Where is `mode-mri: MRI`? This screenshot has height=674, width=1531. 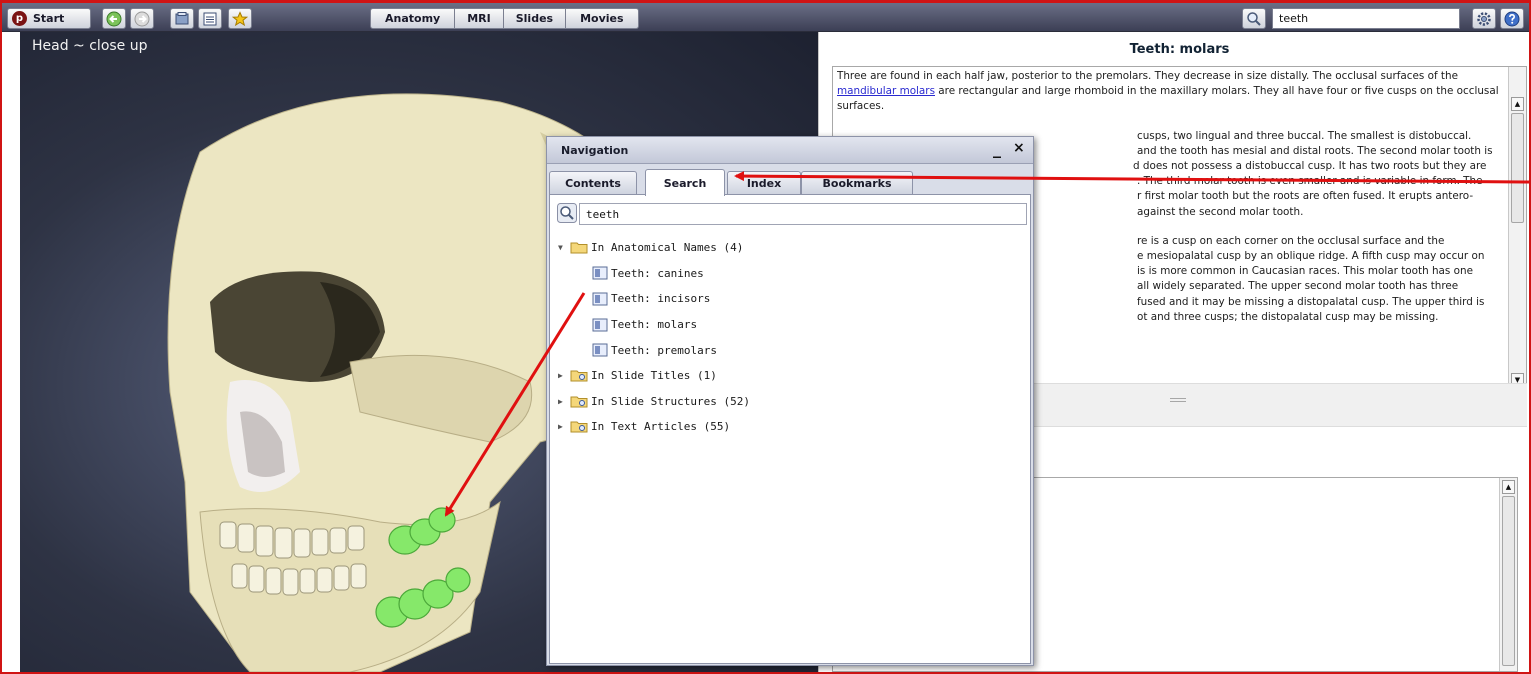 mode-mri: MRI is located at coordinates (479, 18).